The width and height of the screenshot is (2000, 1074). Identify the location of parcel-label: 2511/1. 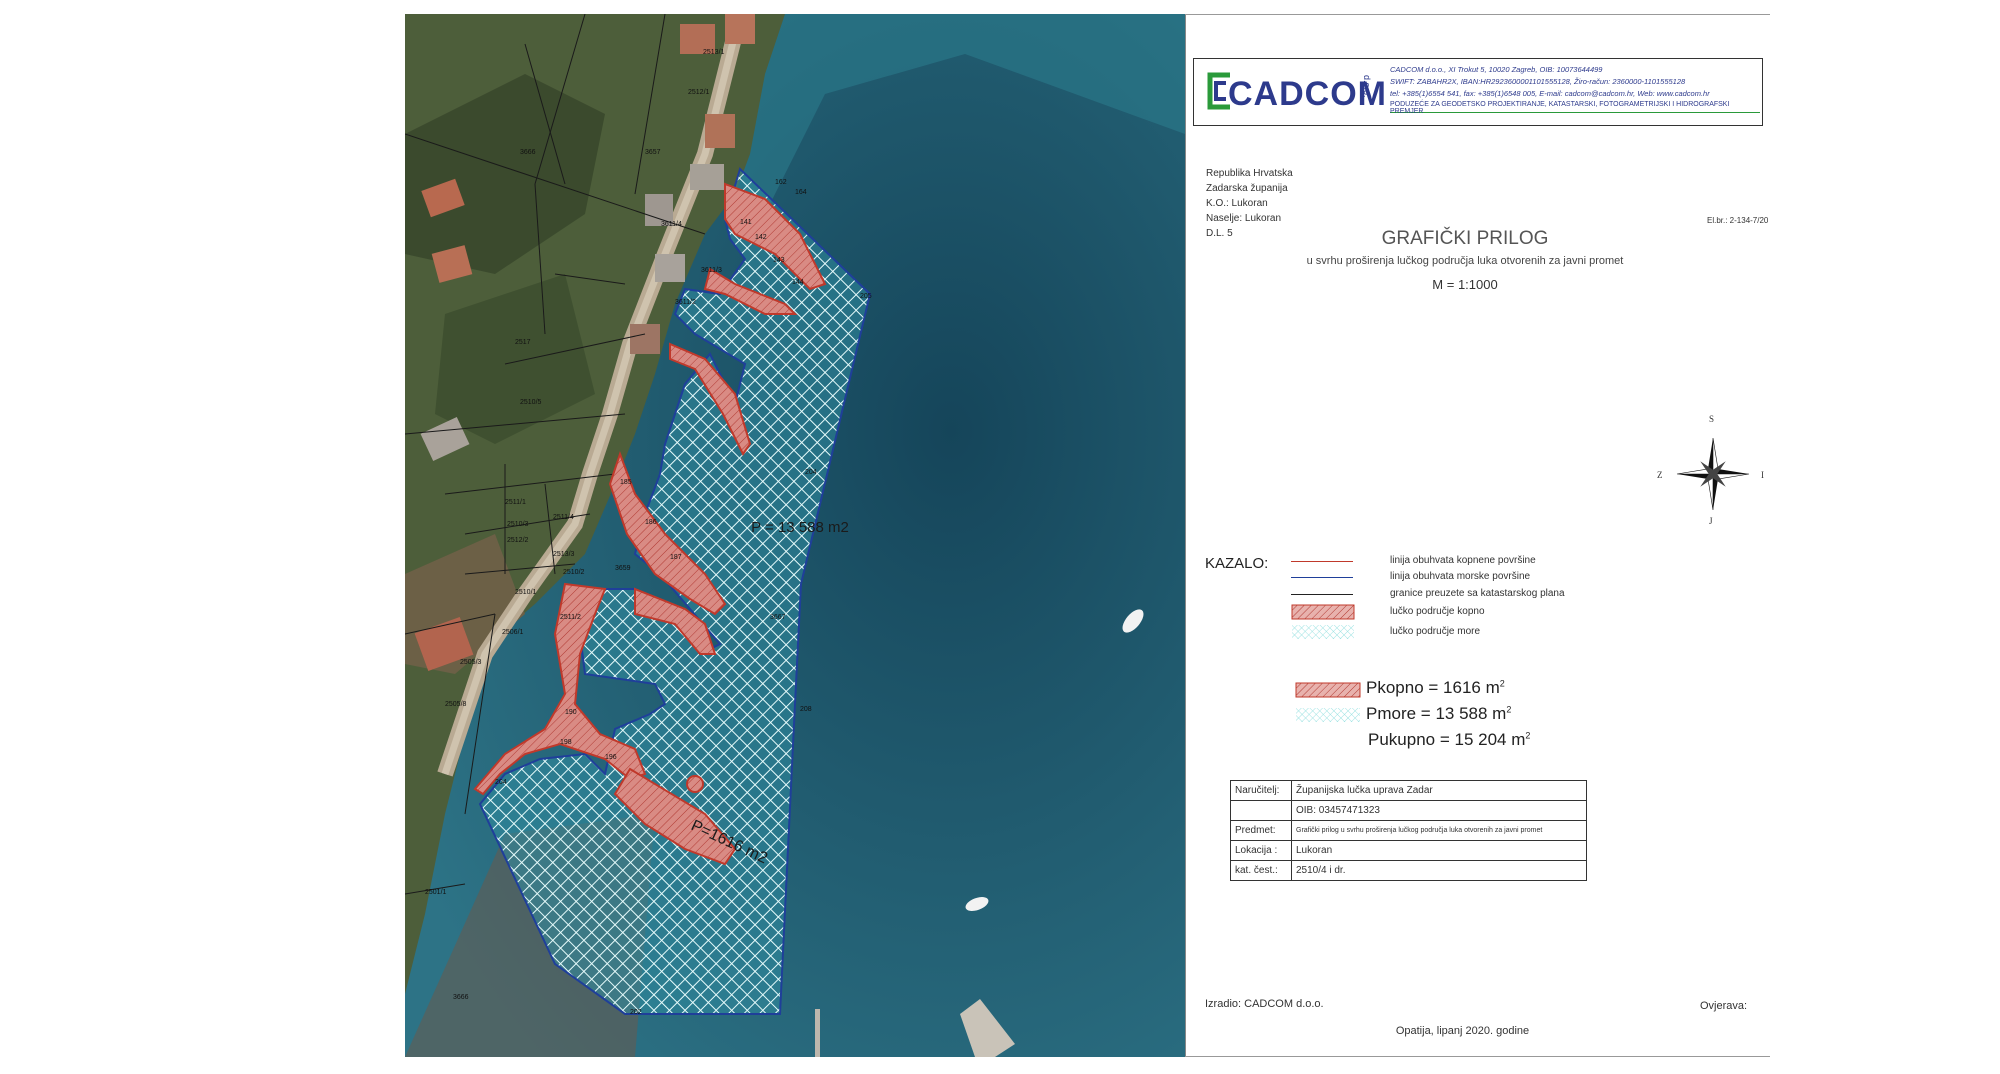
(515, 502).